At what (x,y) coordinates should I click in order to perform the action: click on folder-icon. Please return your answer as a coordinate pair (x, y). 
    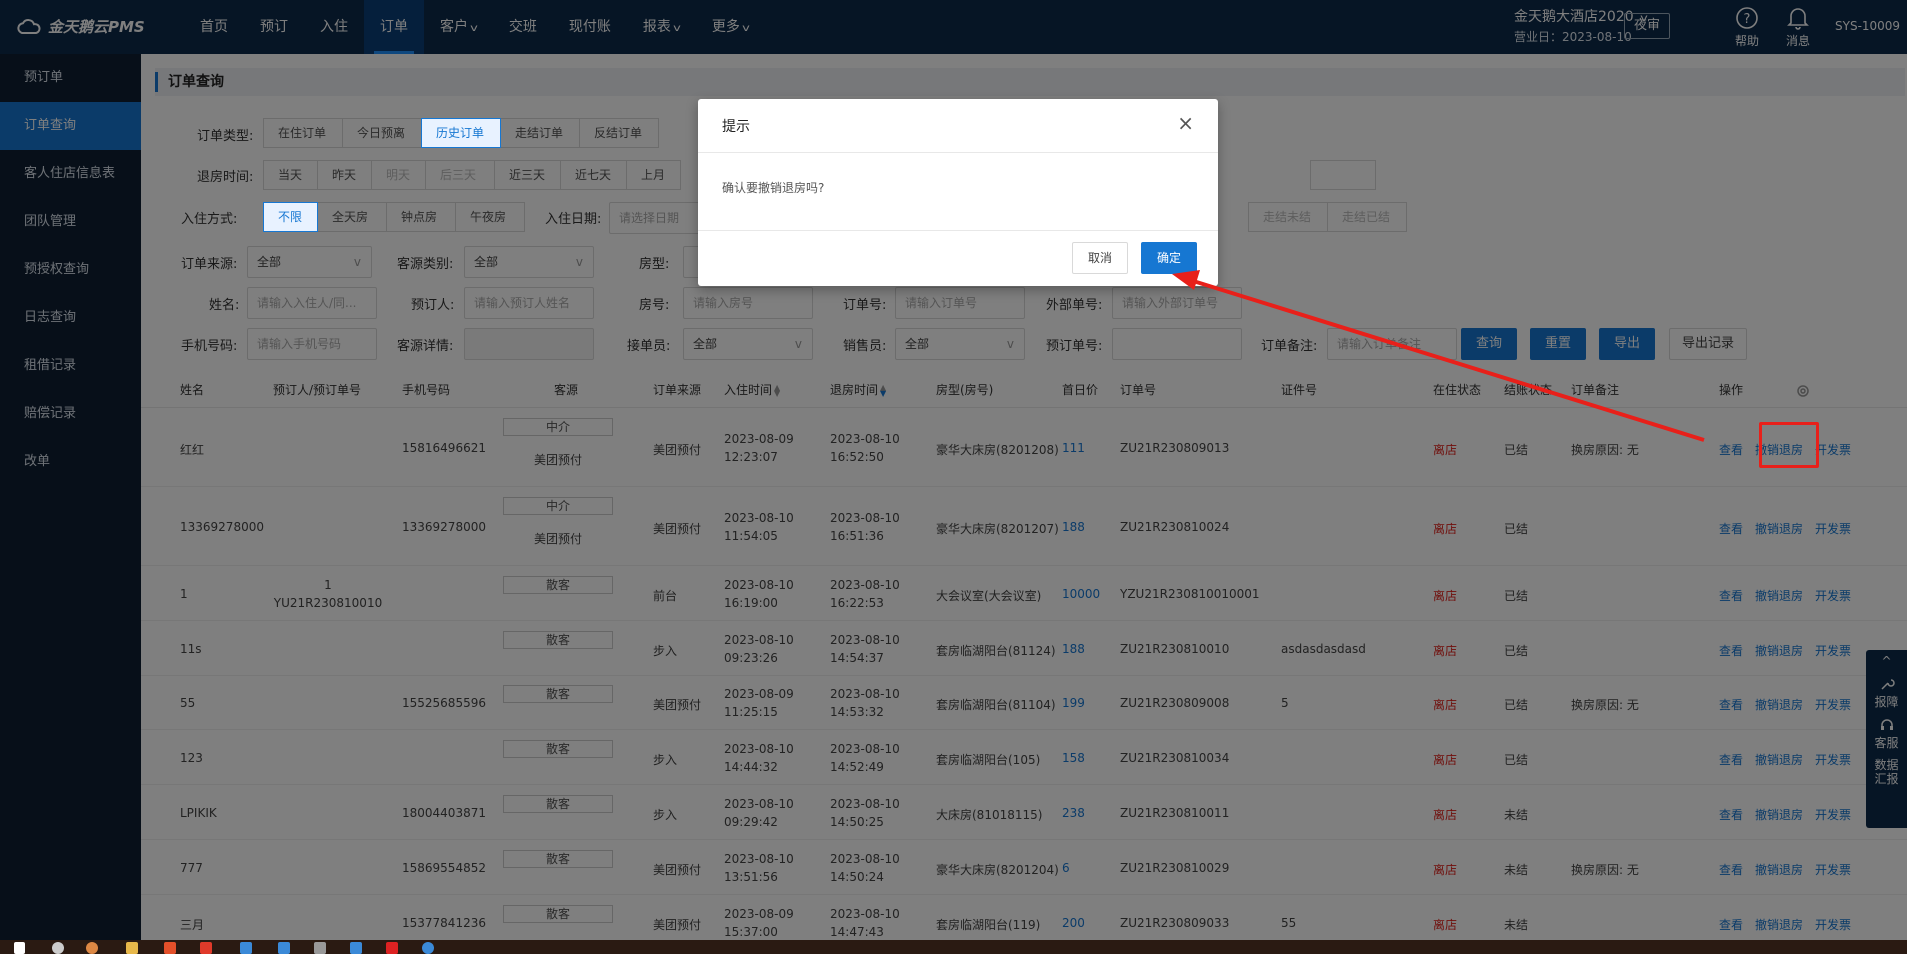
    Looking at the image, I should click on (132, 948).